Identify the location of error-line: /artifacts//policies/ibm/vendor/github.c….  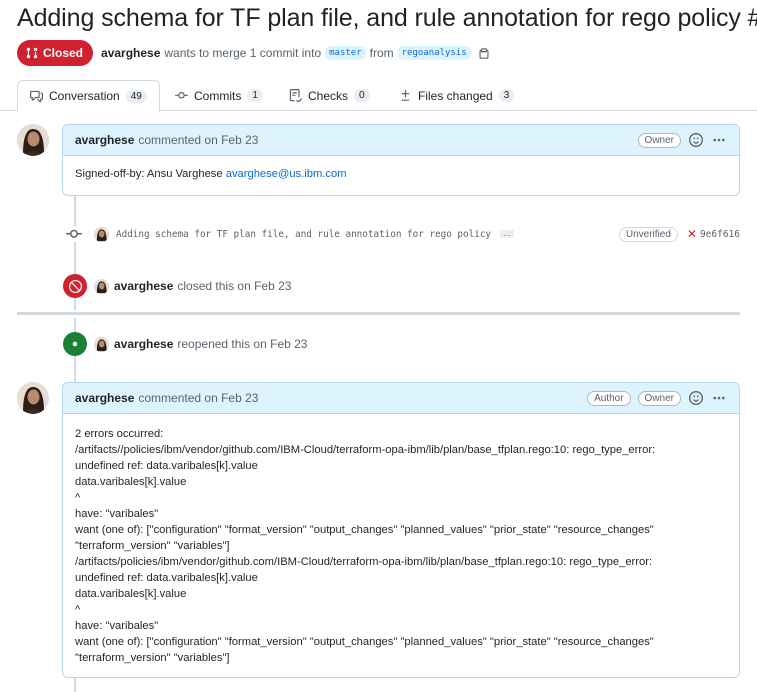
(365, 450).